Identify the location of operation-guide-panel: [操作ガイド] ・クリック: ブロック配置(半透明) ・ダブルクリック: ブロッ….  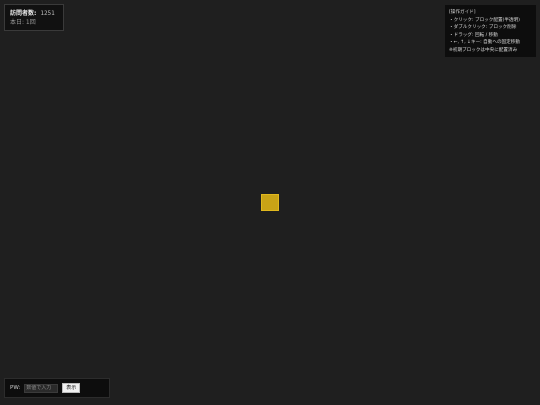
(490, 31).